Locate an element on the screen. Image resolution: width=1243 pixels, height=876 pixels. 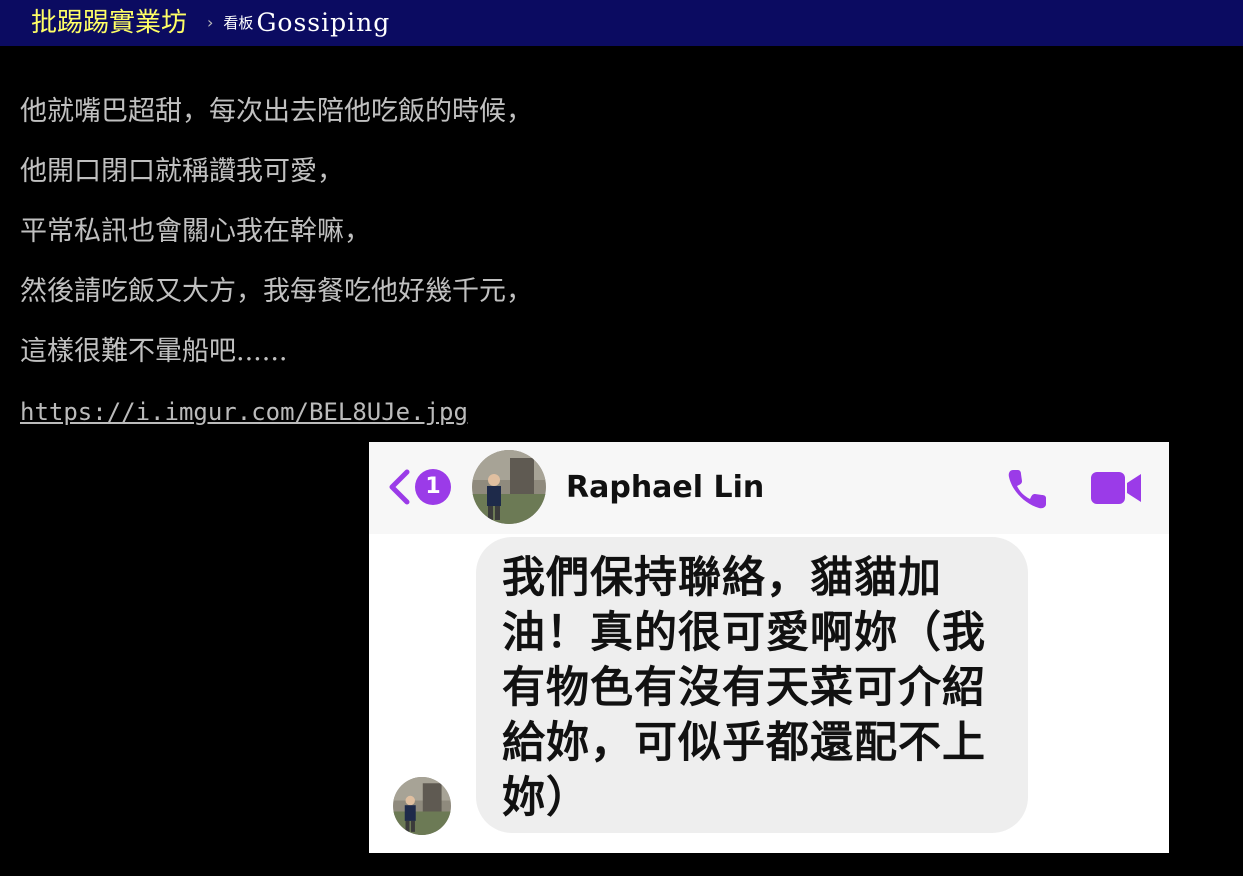
video-camera-icon is located at coordinates (1116, 488).